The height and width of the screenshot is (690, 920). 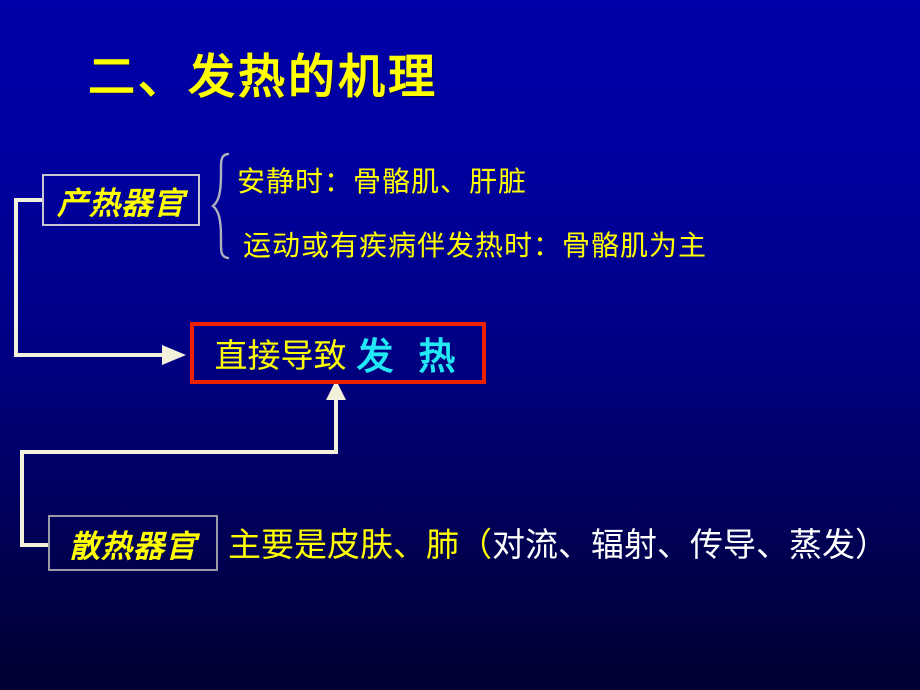 I want to click on heat-production-detail-rest: 安静时：骨骼肌、肝脏, so click(x=382, y=181).